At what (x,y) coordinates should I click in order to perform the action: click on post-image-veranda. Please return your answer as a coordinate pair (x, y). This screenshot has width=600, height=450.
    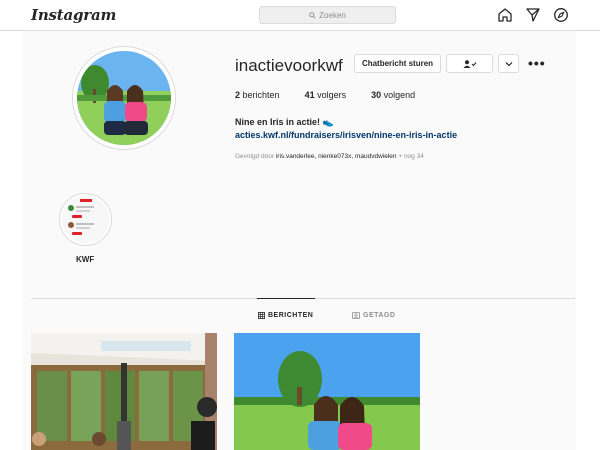
    Looking at the image, I should click on (124, 391).